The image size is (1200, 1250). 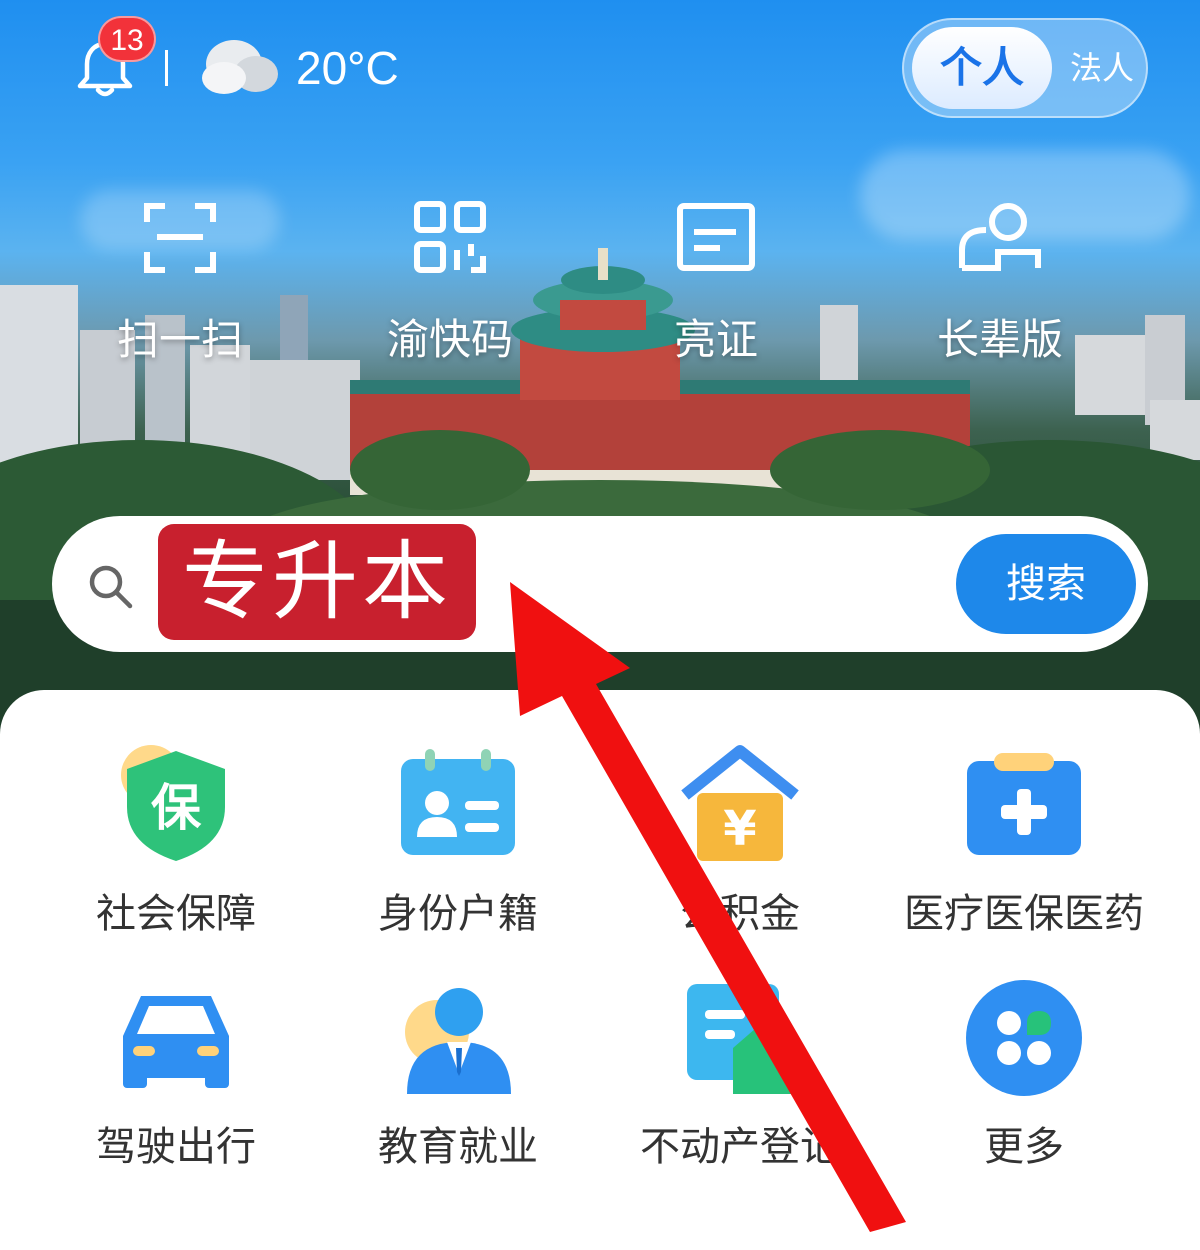 I want to click on service-more: 更多, so click(x=1024, y=1083).